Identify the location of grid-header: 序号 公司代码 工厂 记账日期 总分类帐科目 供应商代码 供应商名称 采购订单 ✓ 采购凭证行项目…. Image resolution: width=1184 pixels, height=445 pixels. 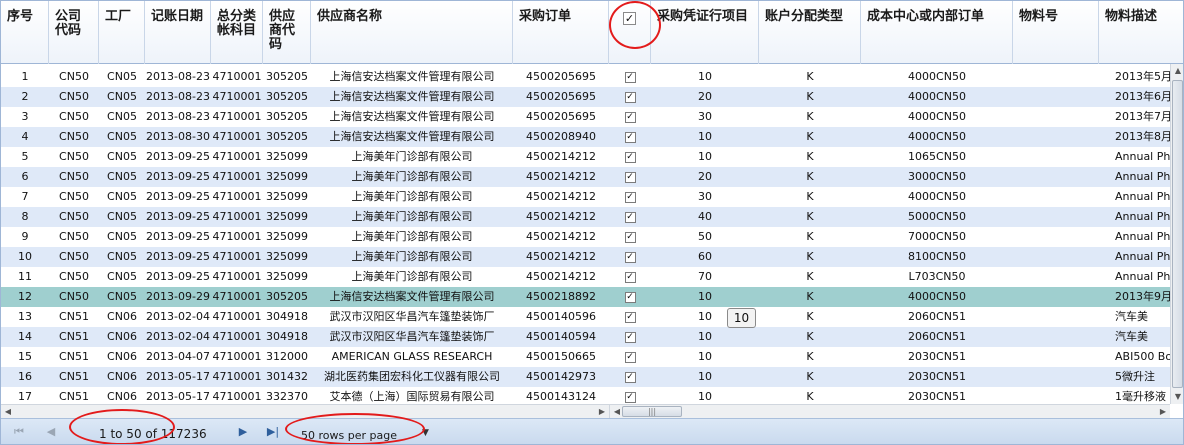
(592, 32).